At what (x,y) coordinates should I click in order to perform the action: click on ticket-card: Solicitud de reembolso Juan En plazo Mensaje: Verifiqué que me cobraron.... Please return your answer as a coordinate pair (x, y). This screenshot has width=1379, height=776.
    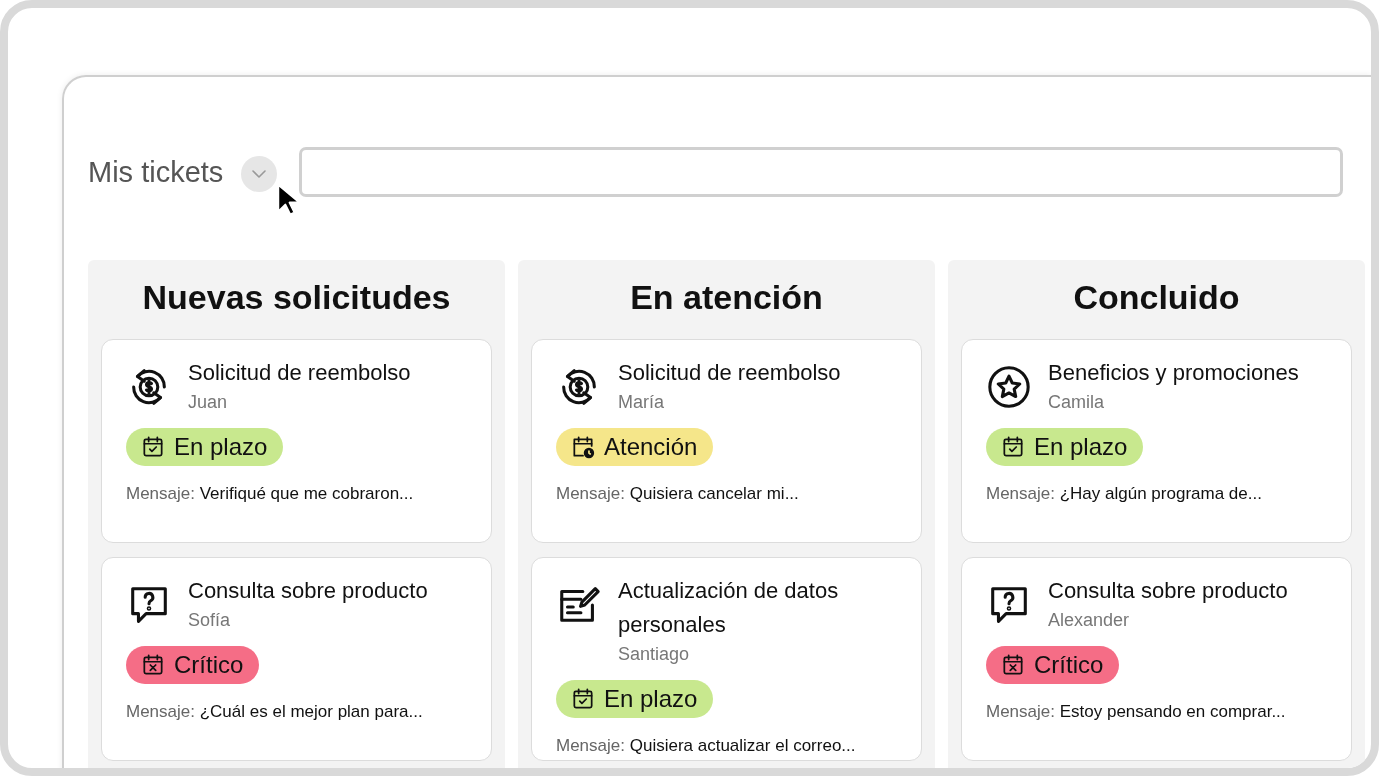
    Looking at the image, I should click on (296, 441).